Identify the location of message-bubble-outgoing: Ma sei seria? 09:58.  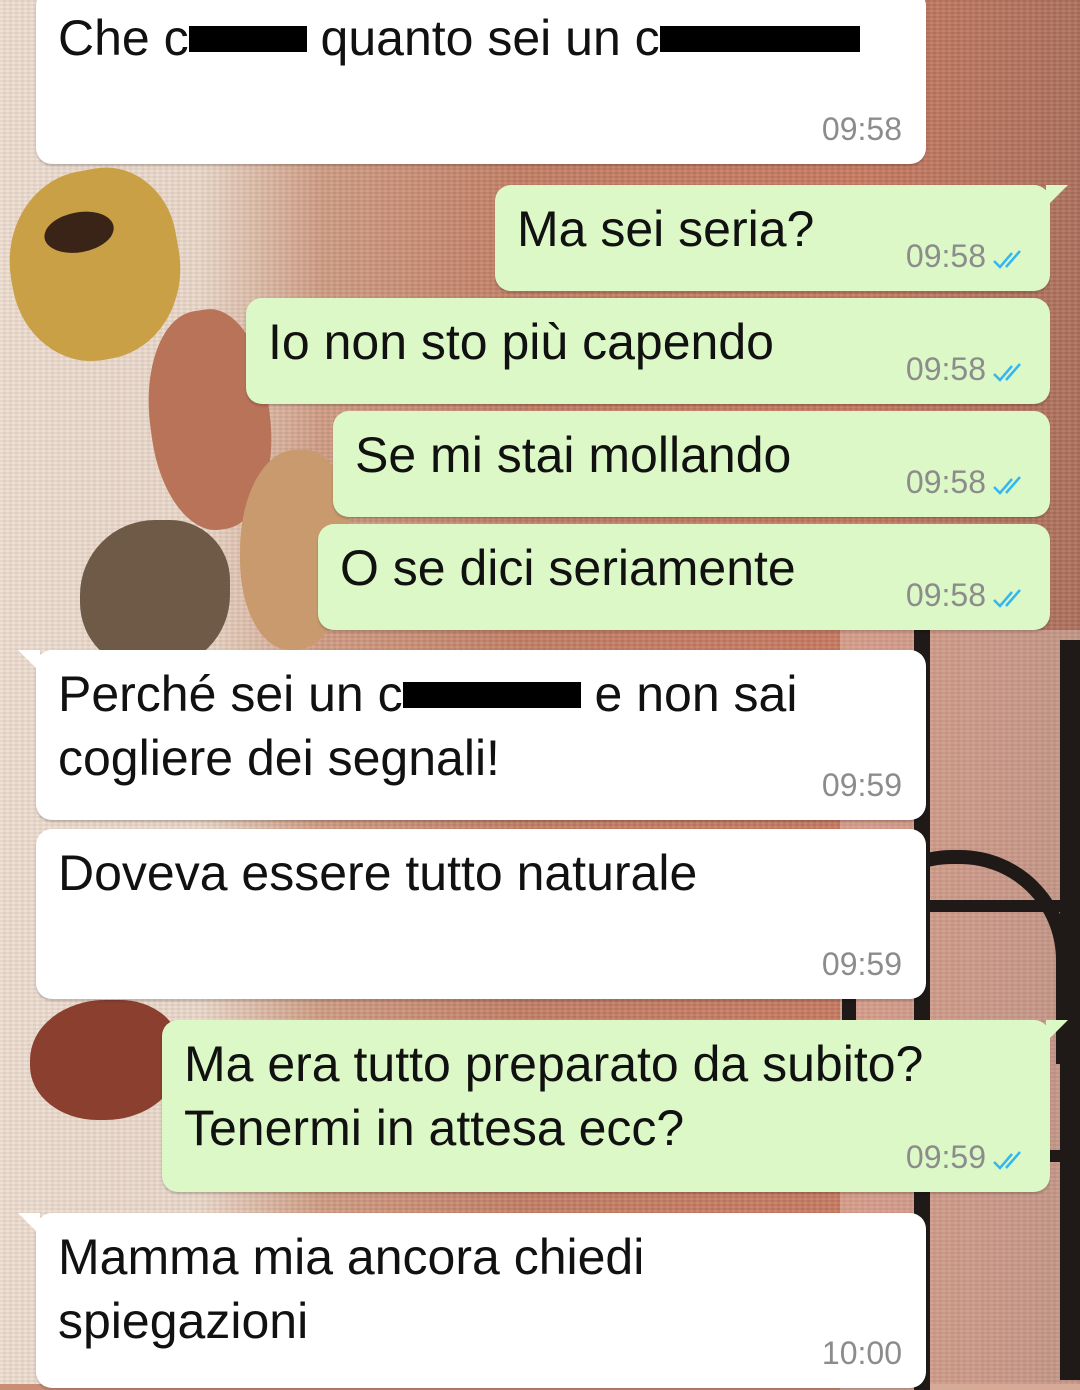
(781, 238).